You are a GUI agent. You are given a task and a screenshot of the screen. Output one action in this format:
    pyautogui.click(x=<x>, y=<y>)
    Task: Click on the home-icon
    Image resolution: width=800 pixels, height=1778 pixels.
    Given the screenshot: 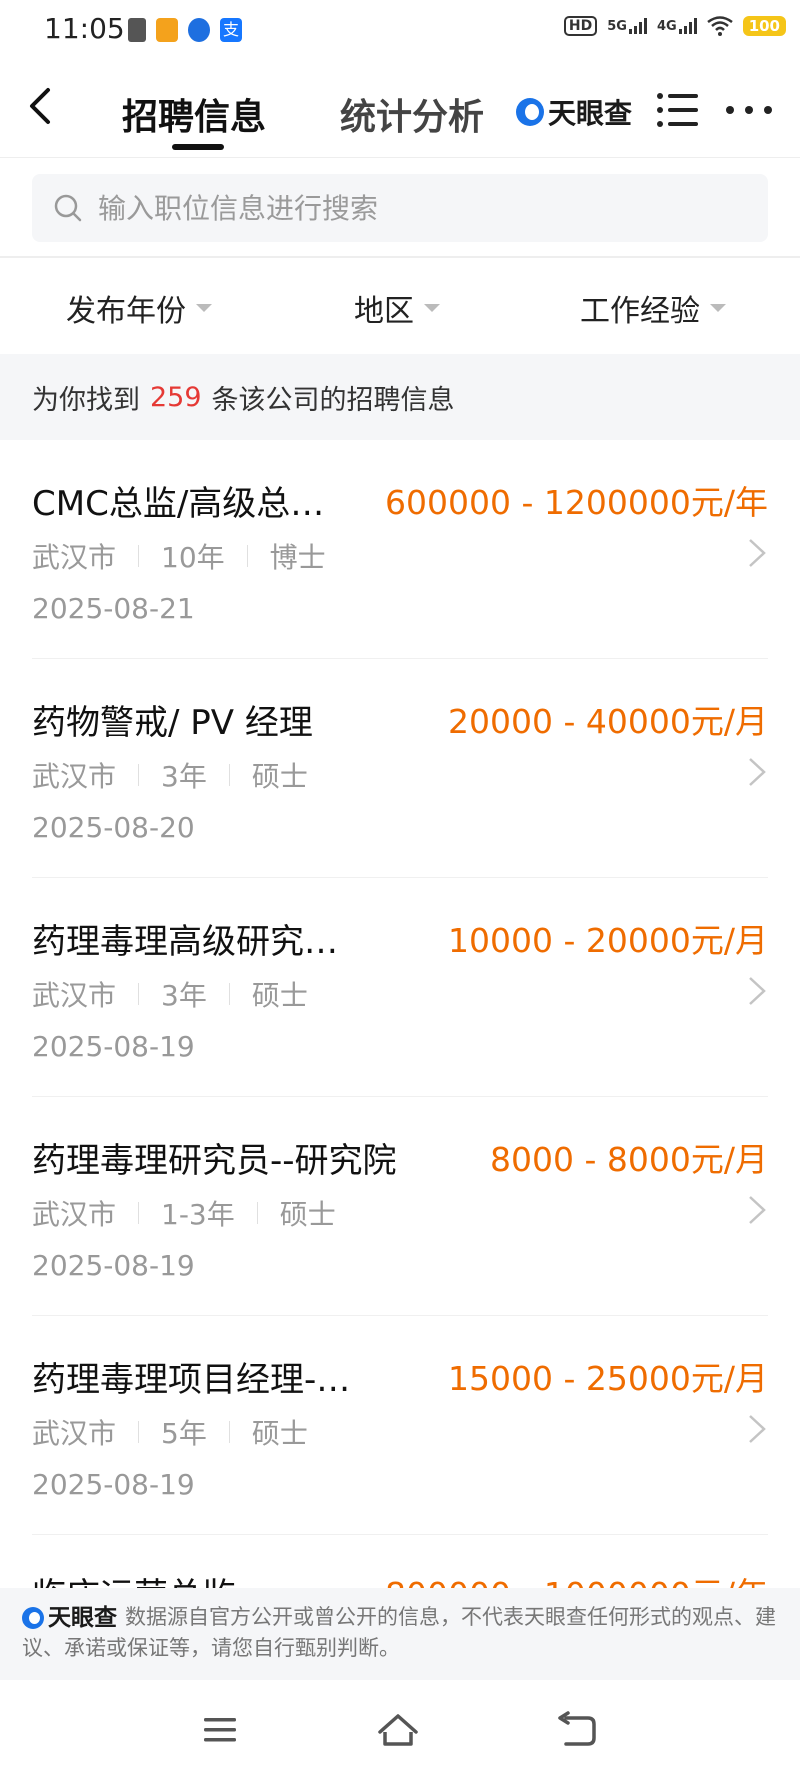 What is the action you would take?
    pyautogui.click(x=398, y=1730)
    